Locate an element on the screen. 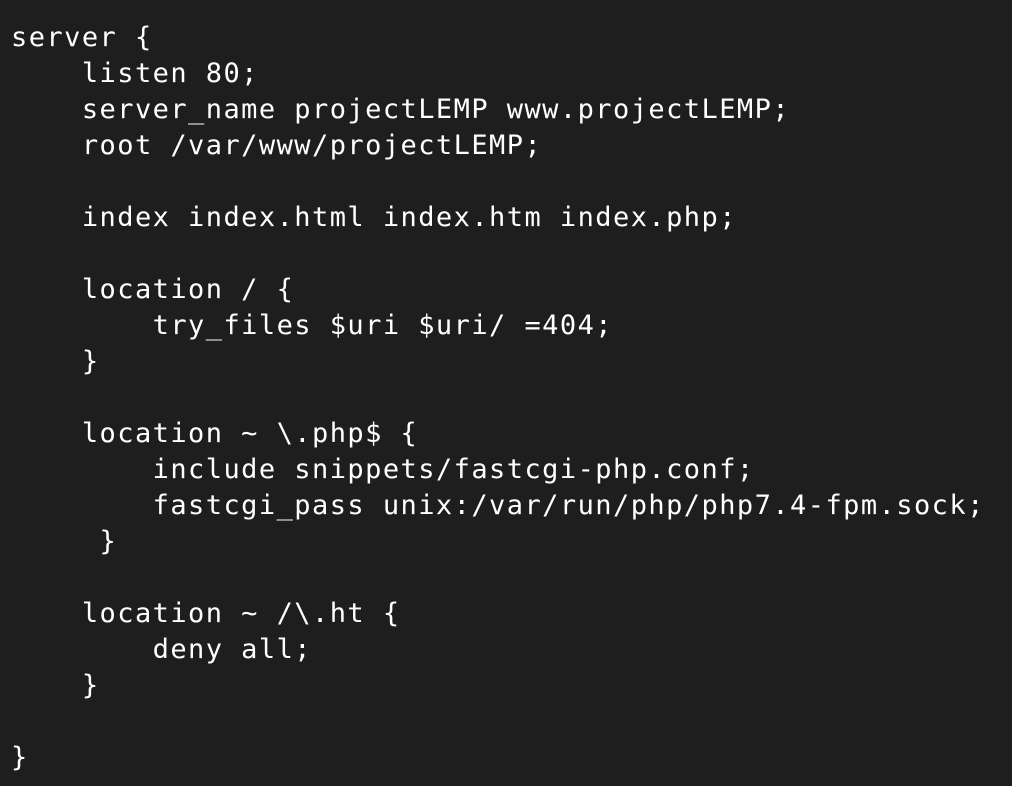  code-line: root /var/www/projectLEMP; is located at coordinates (277, 145).